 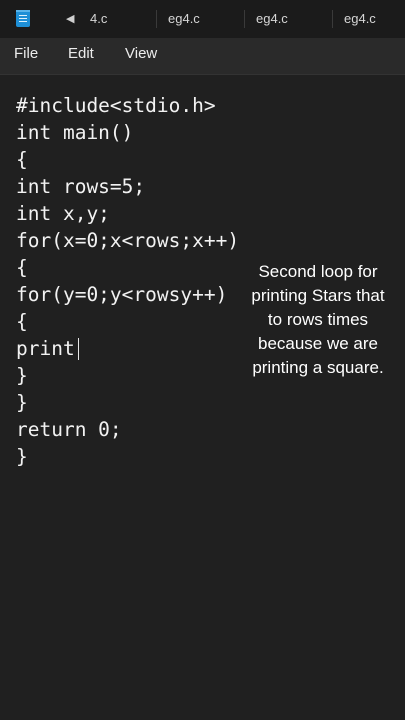 I want to click on caption-line: printing a square., so click(x=318, y=367).